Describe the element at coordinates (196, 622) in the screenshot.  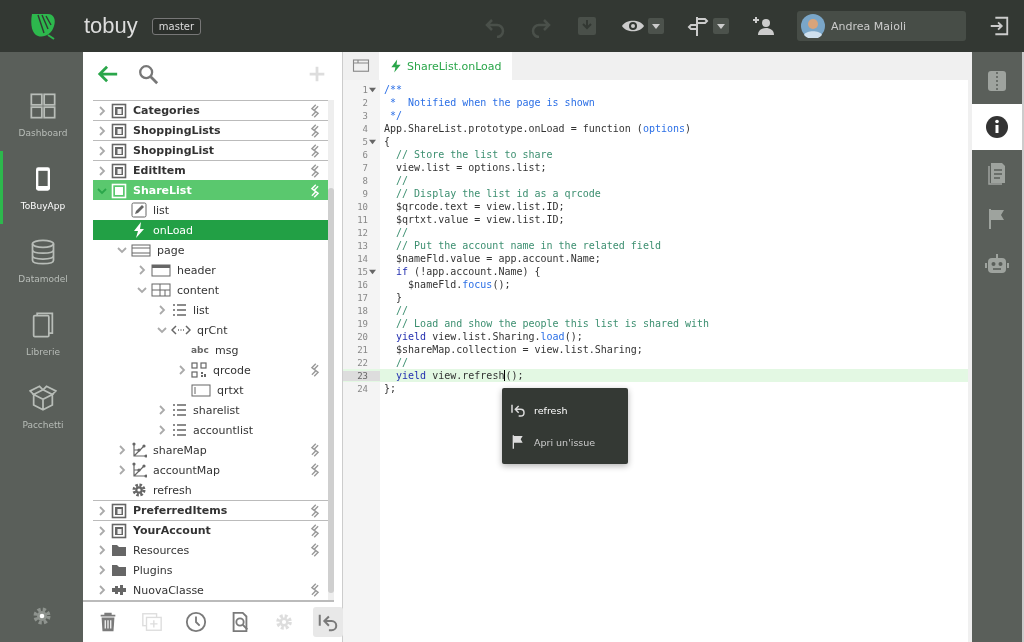
I see `clock-icon` at that location.